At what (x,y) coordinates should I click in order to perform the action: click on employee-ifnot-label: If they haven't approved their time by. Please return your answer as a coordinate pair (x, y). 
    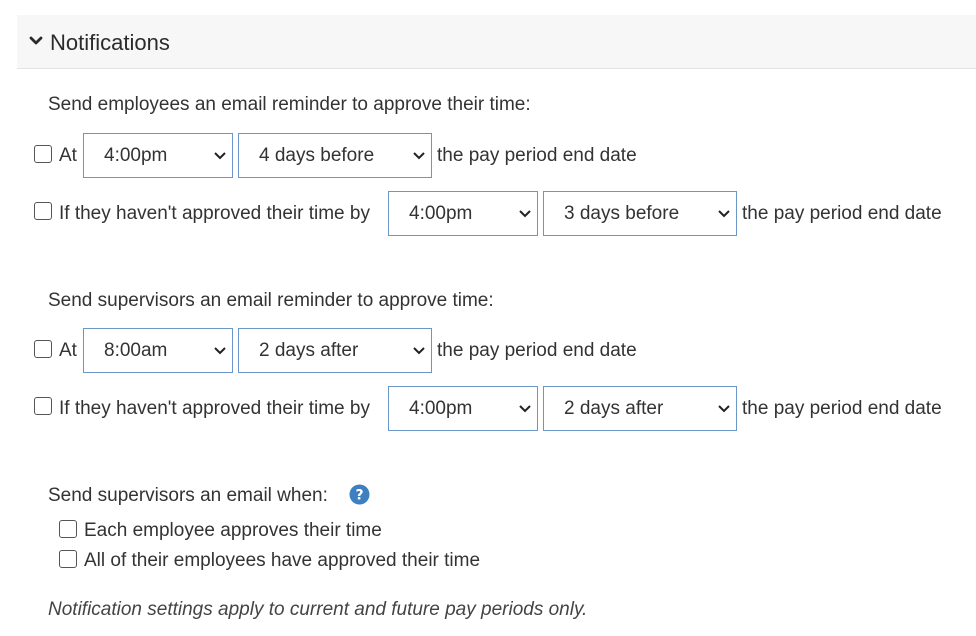
    Looking at the image, I should click on (214, 213).